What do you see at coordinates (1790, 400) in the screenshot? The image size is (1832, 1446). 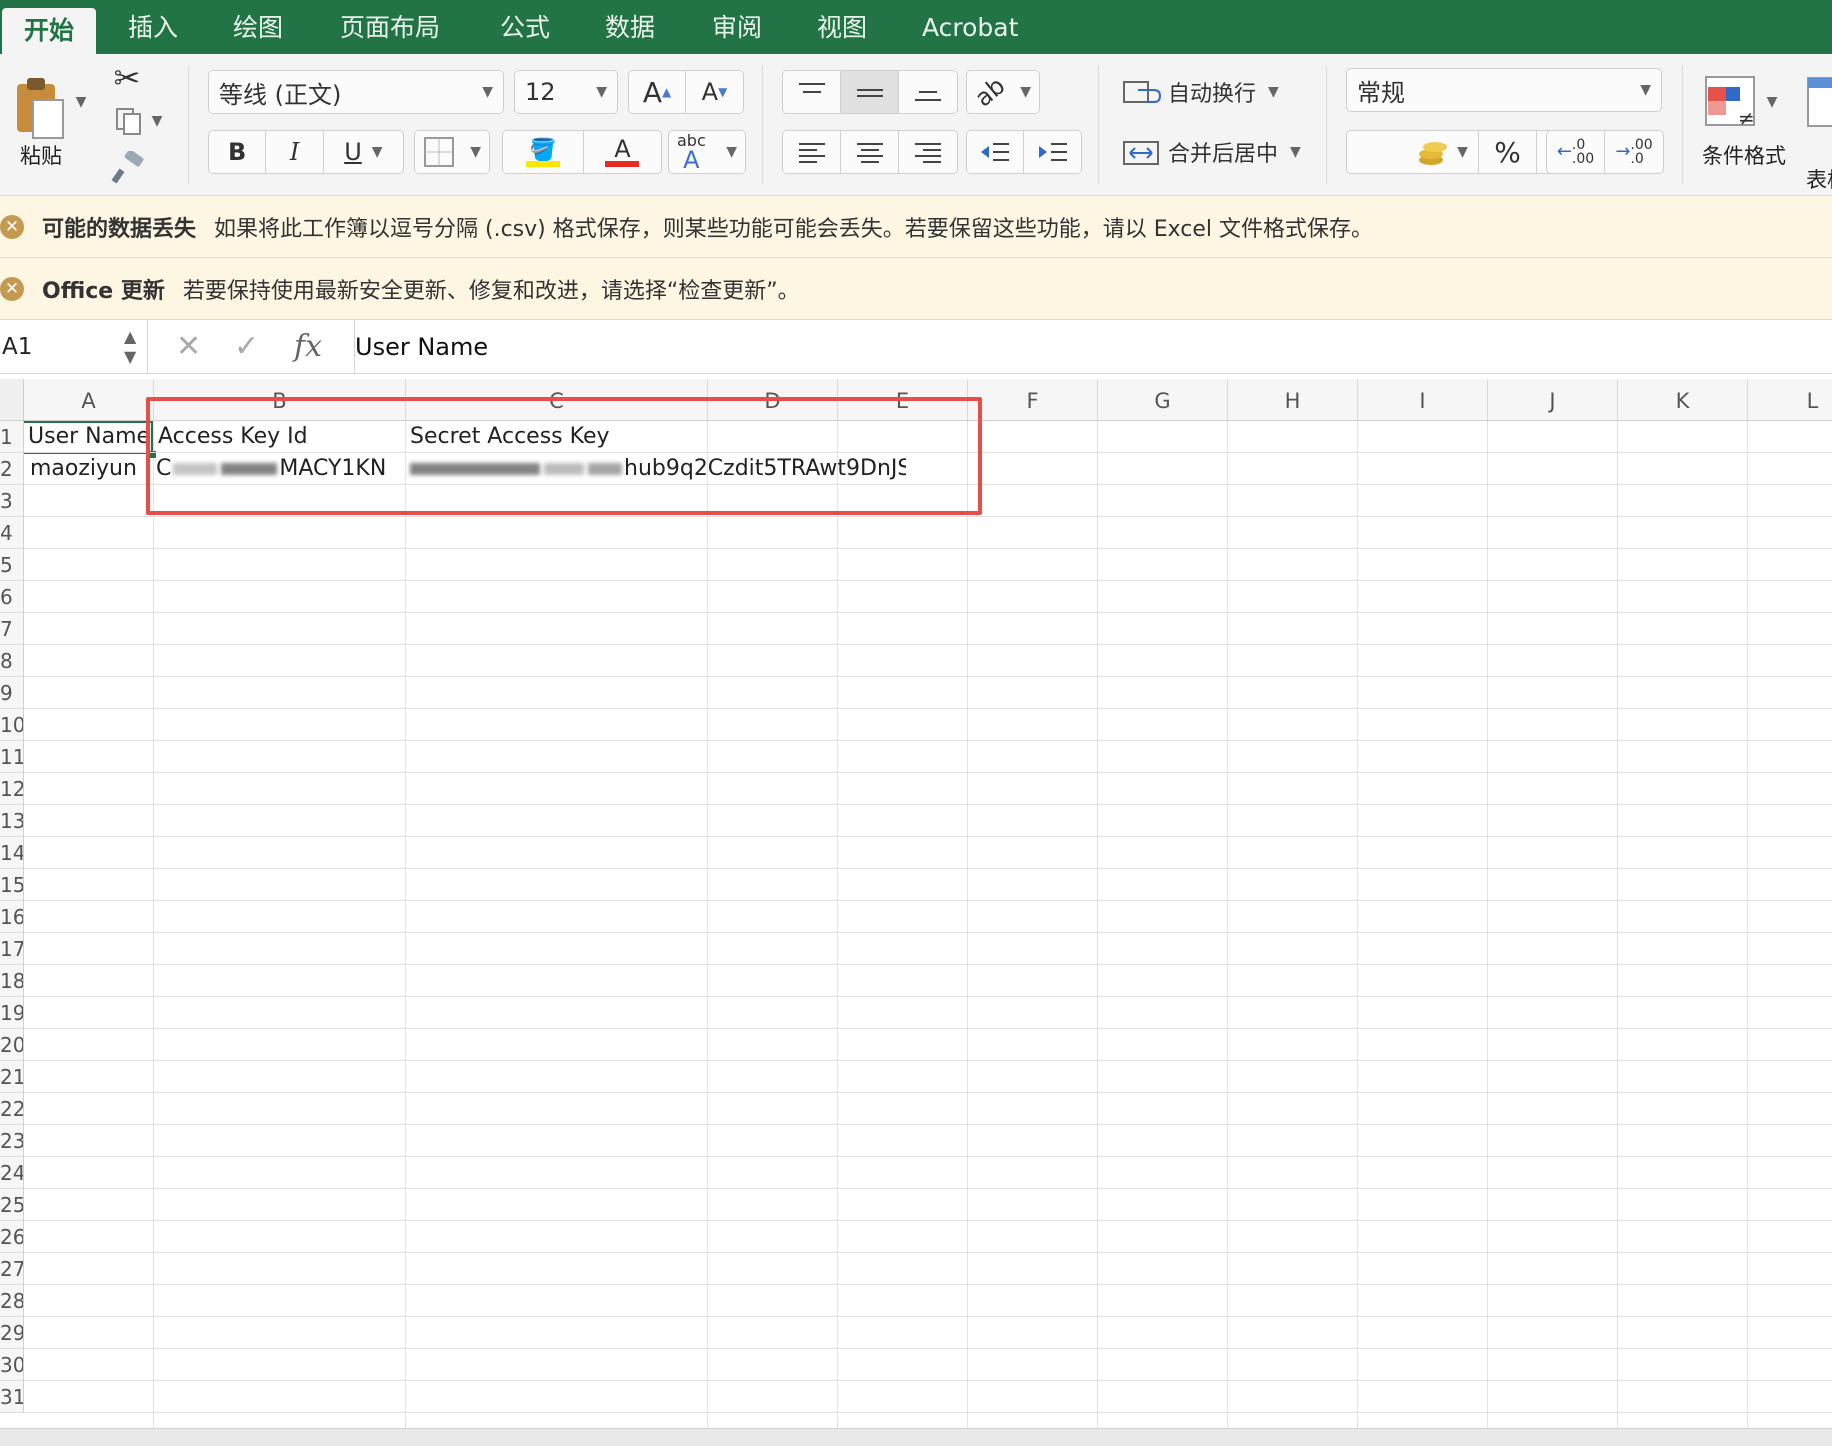 I see `column-header-l: L` at bounding box center [1790, 400].